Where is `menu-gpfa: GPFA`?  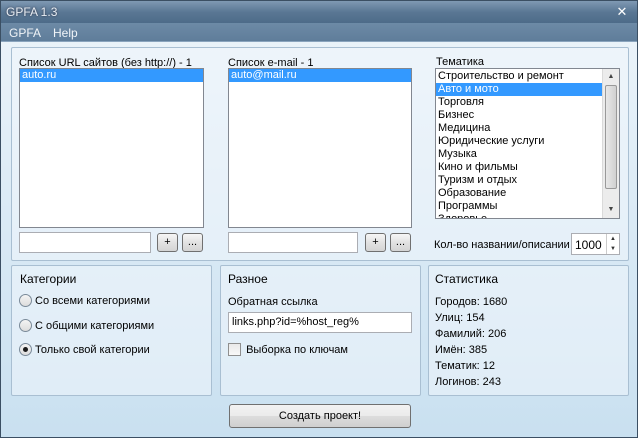 menu-gpfa: GPFA is located at coordinates (25, 33).